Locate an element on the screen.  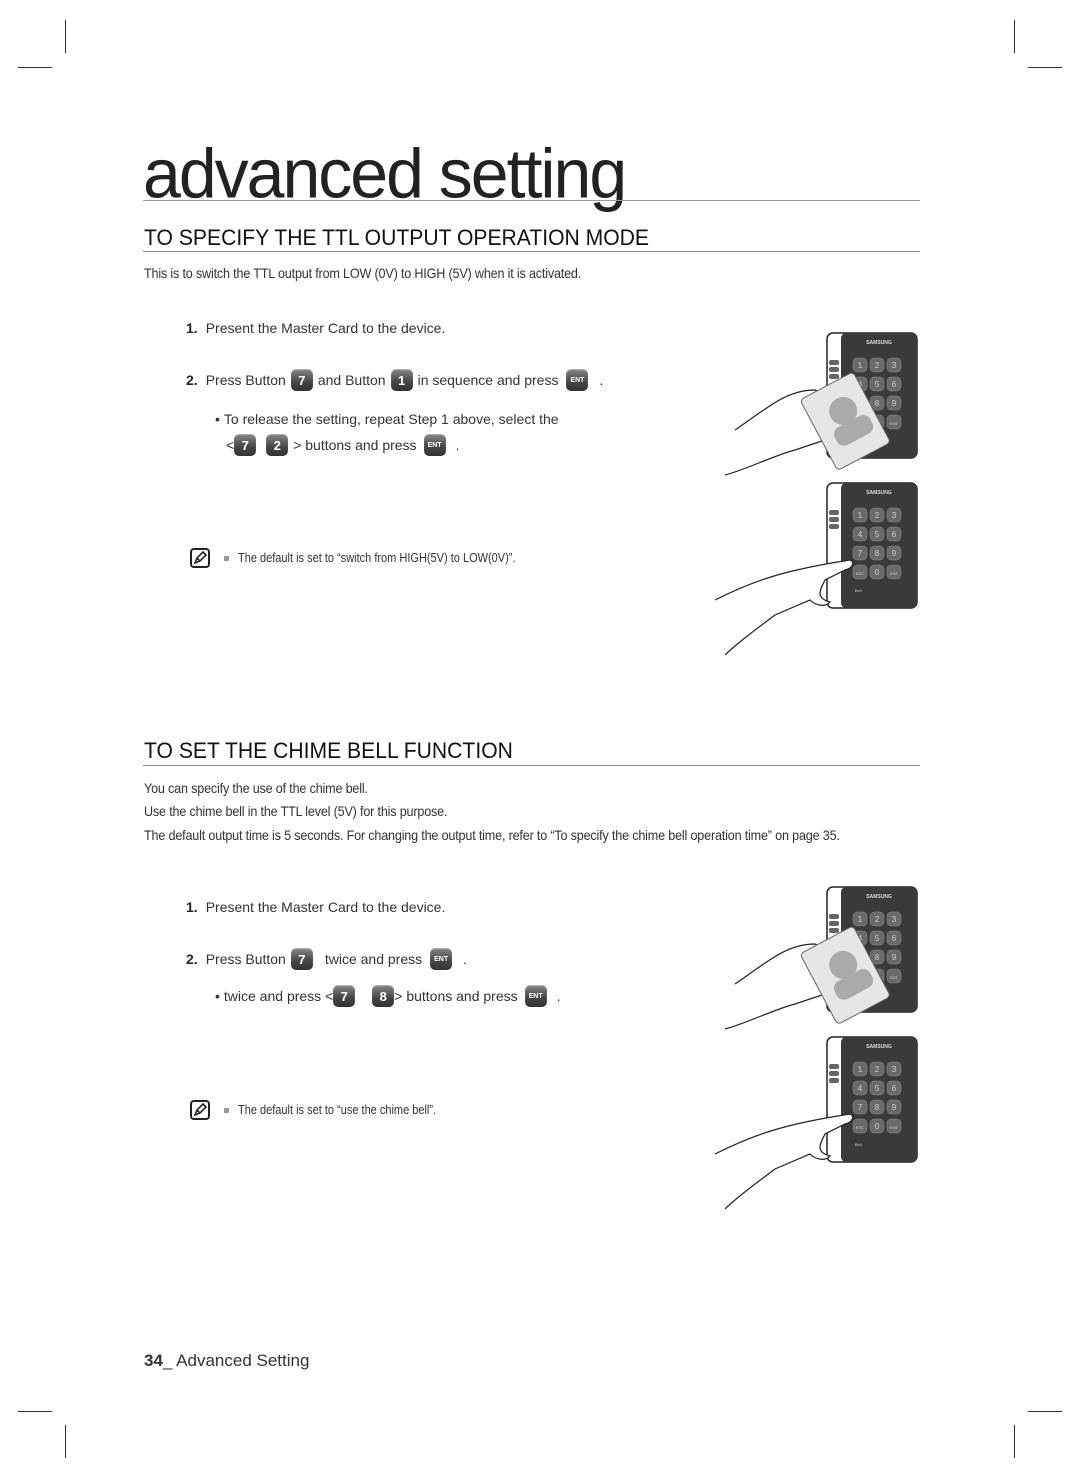
key-8-icon: 8 is located at coordinates (383, 996).